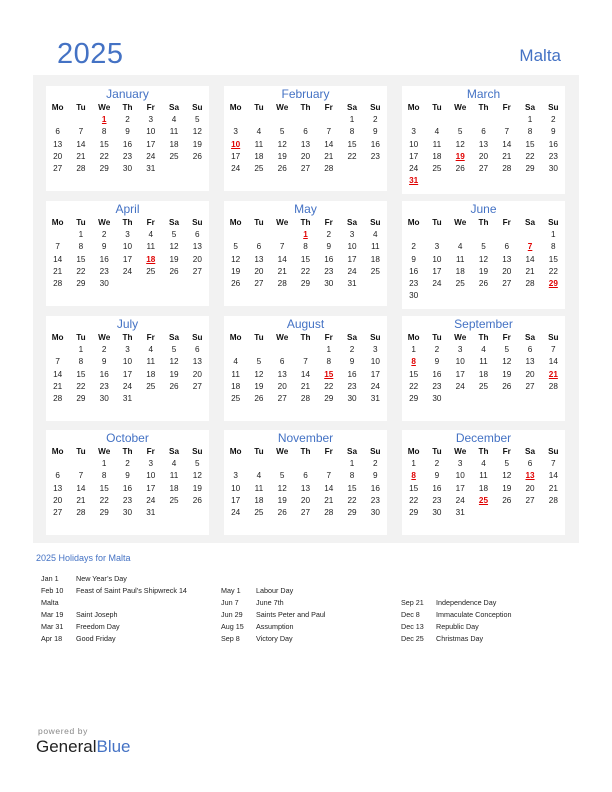 This screenshot has width=612, height=792. Describe the element at coordinates (328, 476) in the screenshot. I see `day-cell: 7` at that location.